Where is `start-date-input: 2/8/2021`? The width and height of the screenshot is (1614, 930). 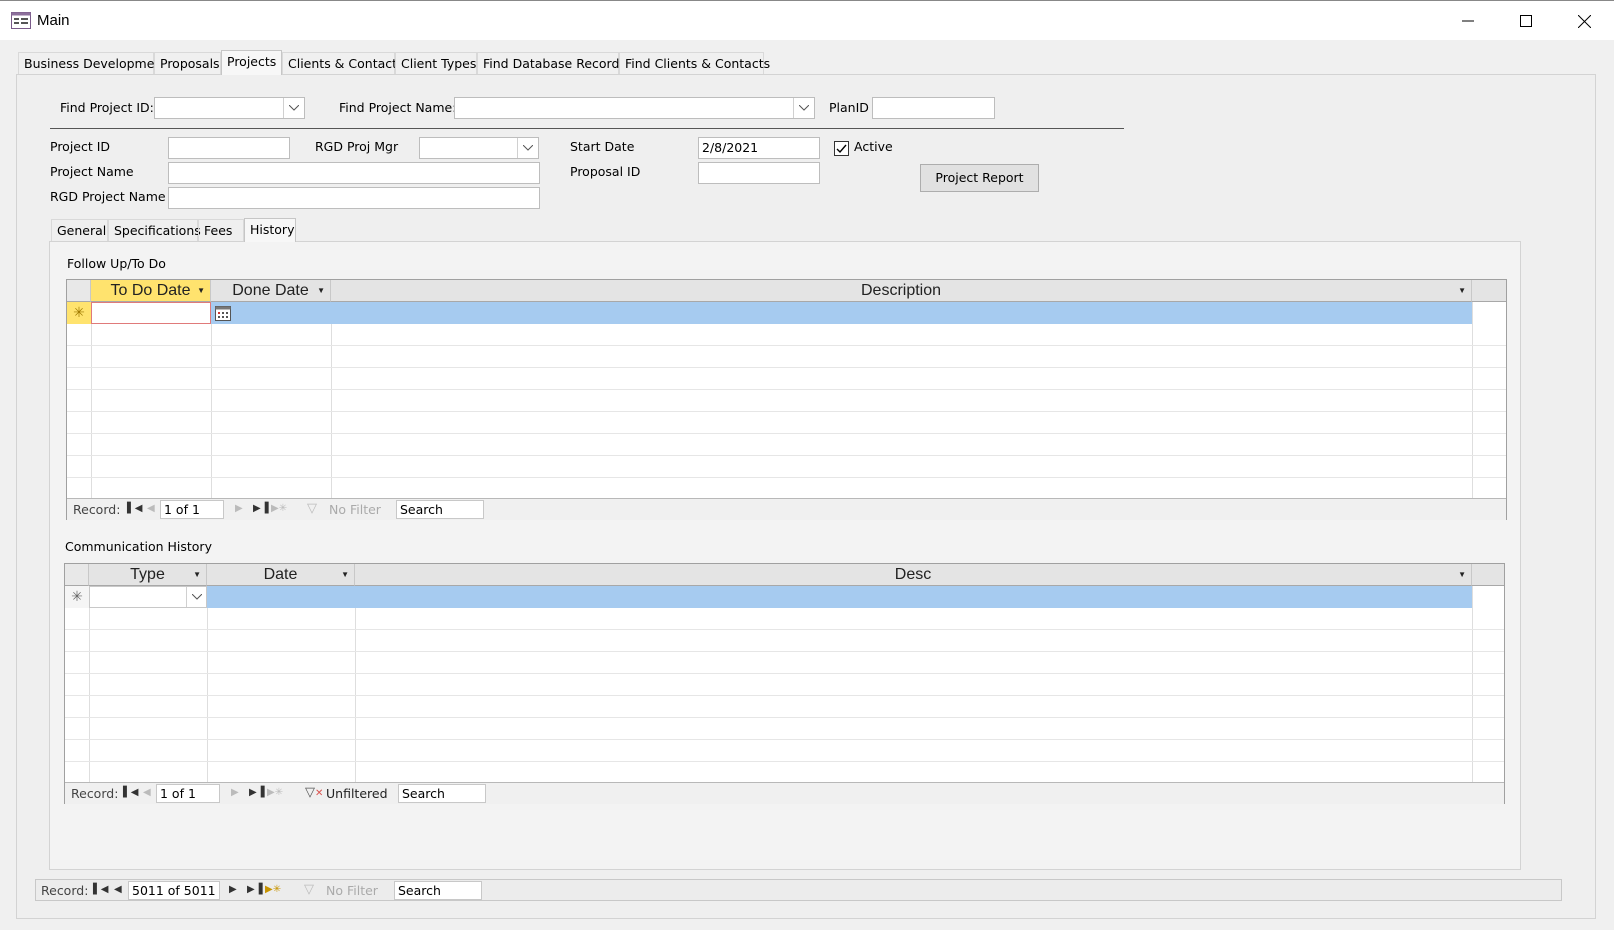
start-date-input: 2/8/2021 is located at coordinates (759, 148).